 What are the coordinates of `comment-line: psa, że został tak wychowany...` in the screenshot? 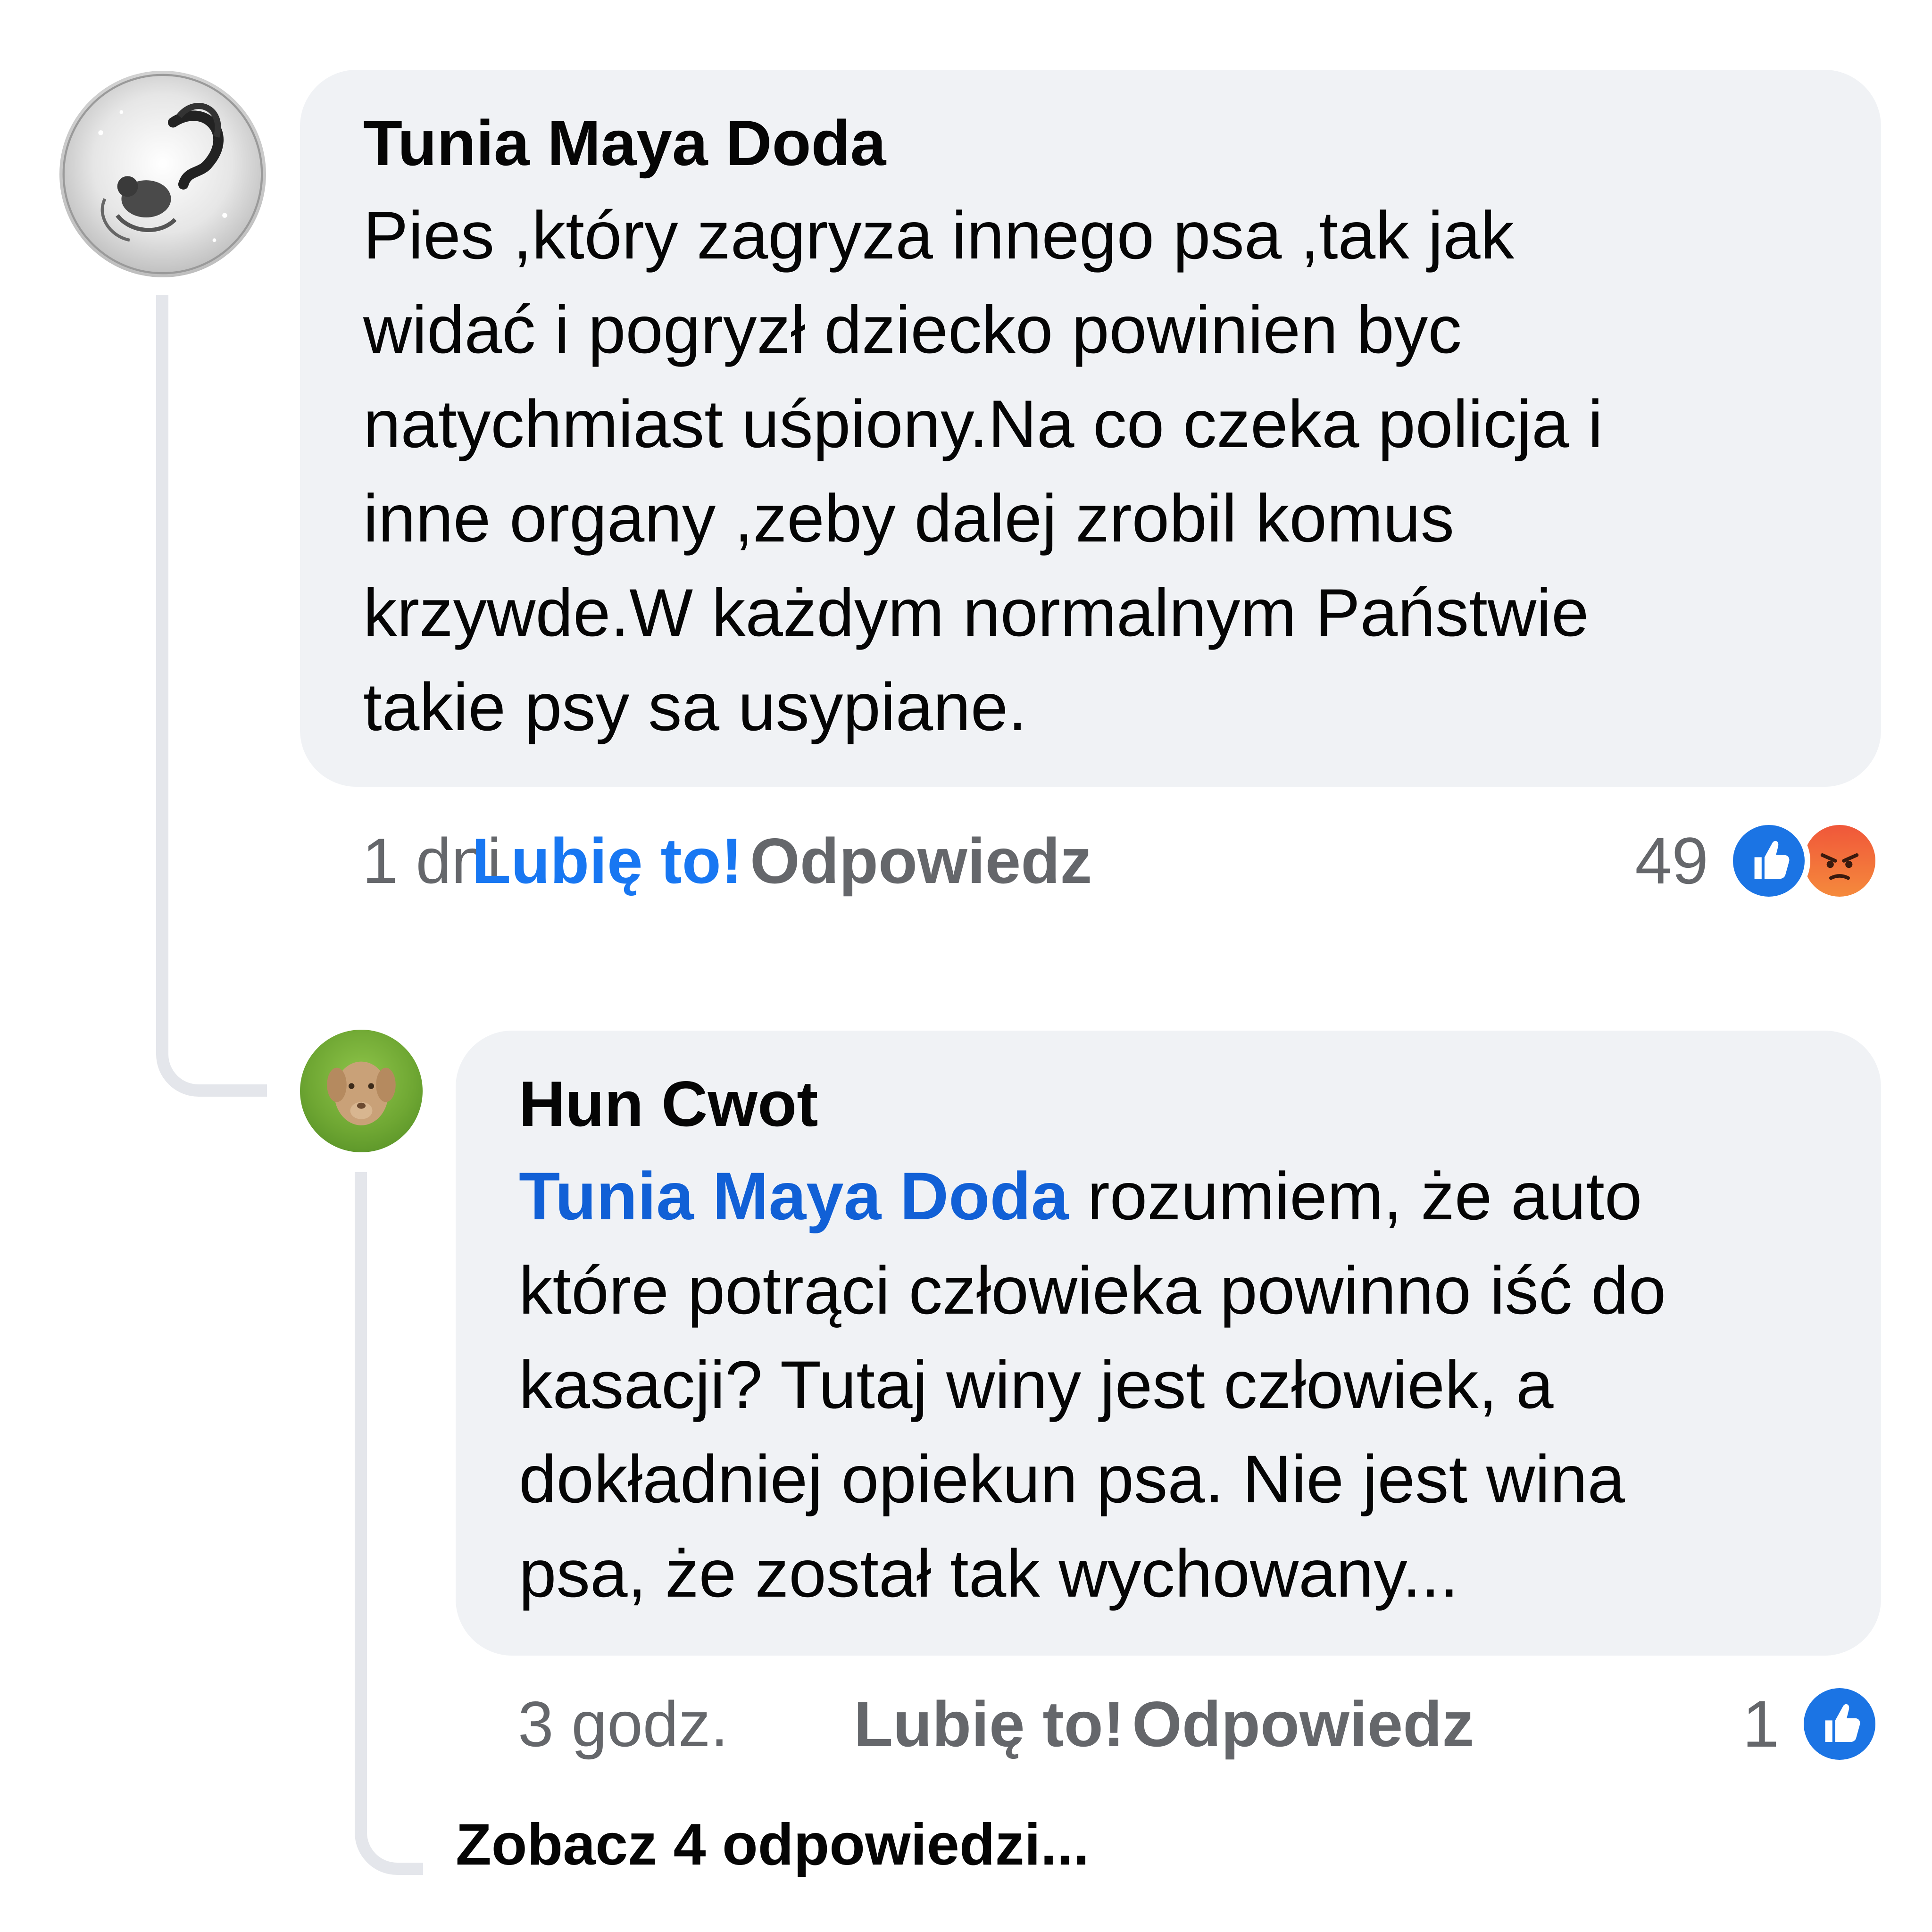 It's located at (989, 1574).